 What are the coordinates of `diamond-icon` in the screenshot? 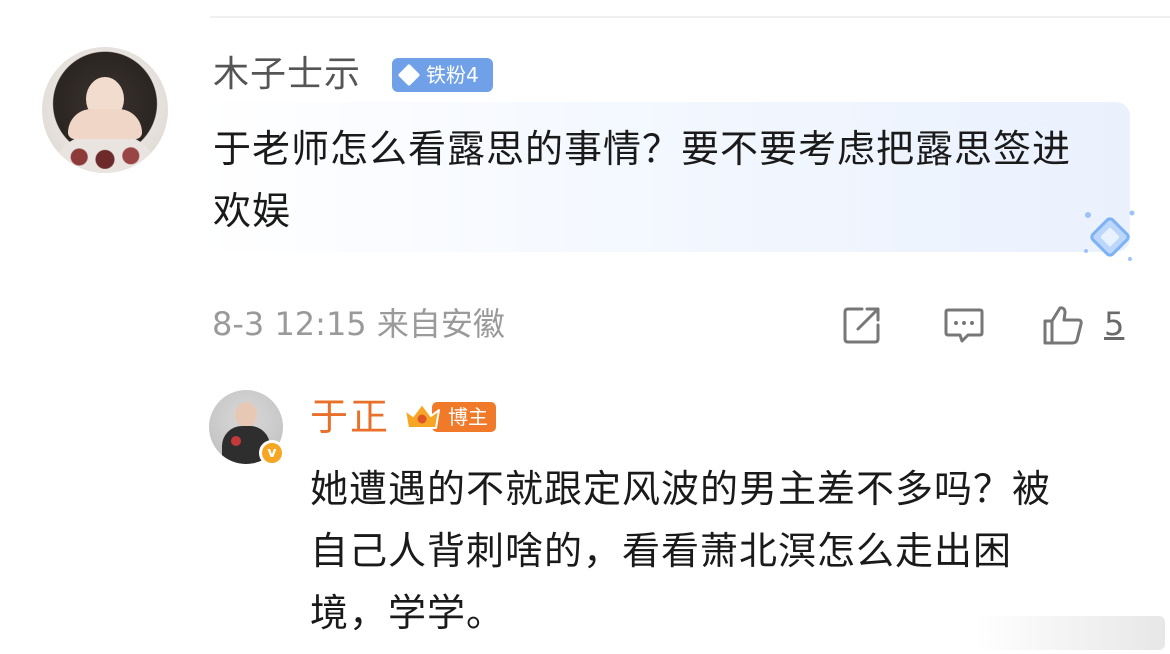 It's located at (409, 75).